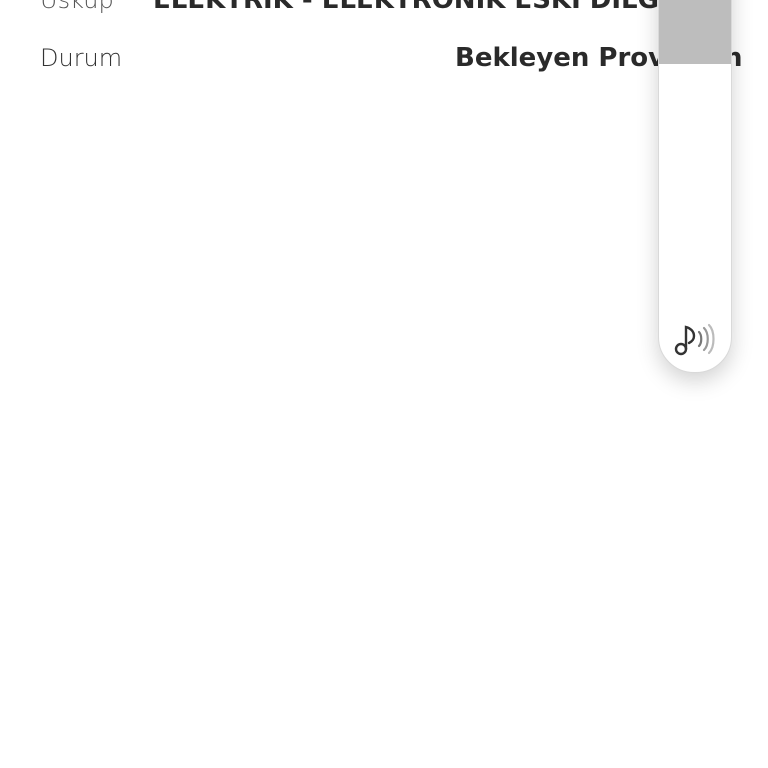 The image size is (768, 768). Describe the element at coordinates (695, 32) in the screenshot. I see `volume-level-fill` at that location.